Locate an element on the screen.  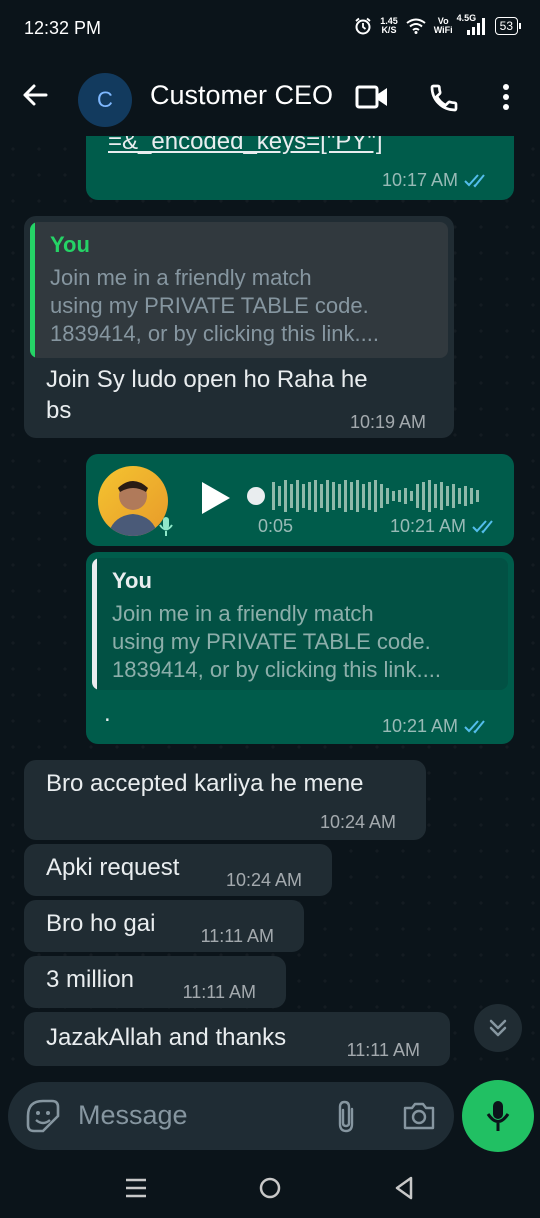
system-nav-bar is located at coordinates (270, 1188).